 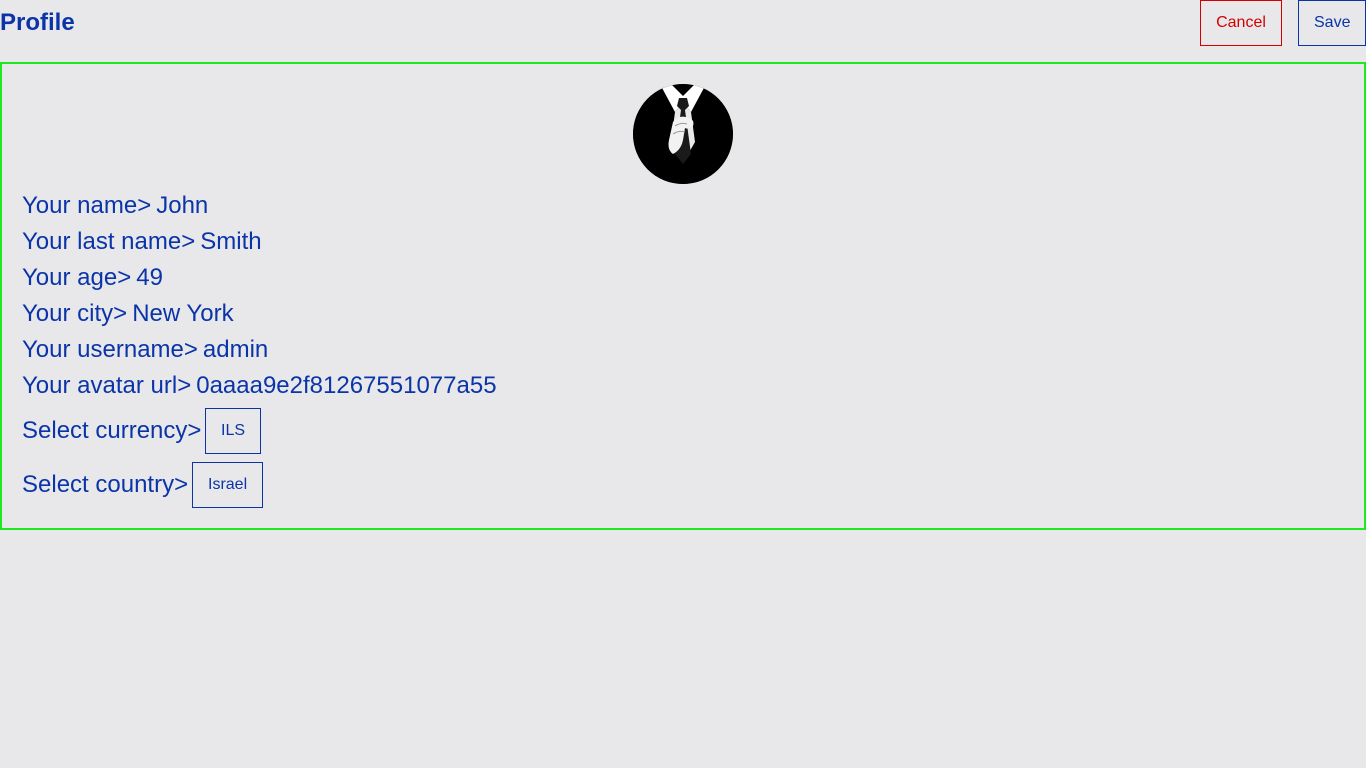 I want to click on suit-tie-avatar-icon, so click(x=683, y=134).